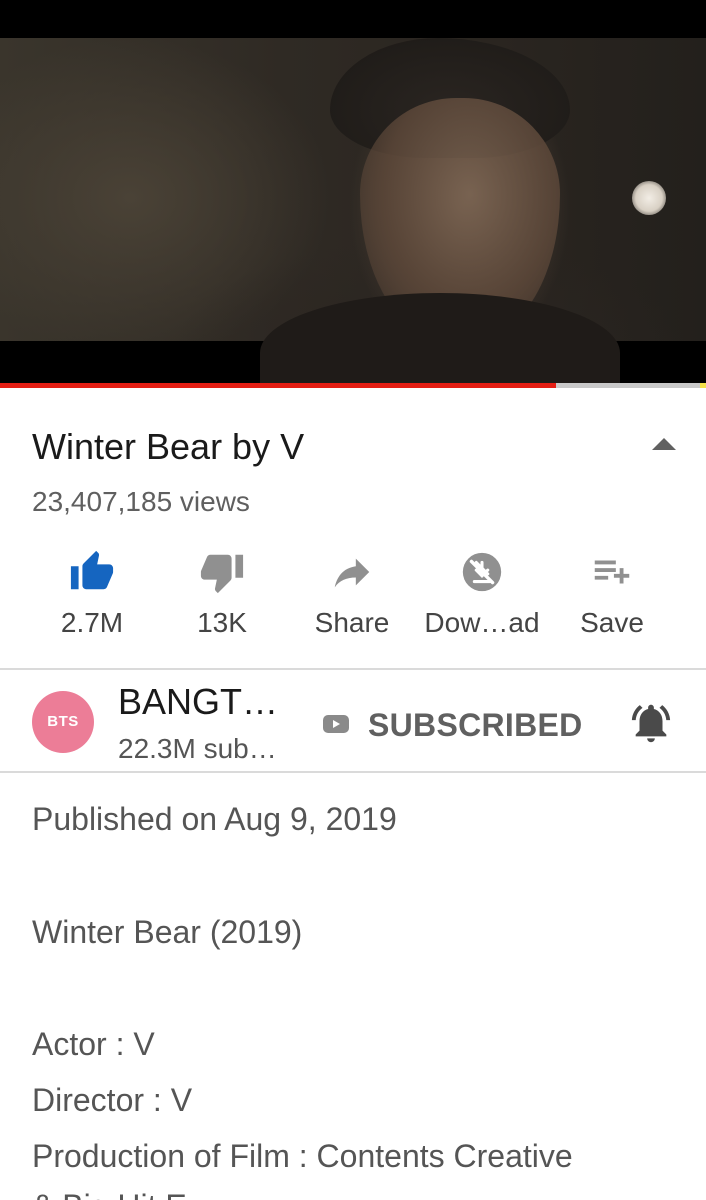 This screenshot has height=1200, width=706. What do you see at coordinates (92, 595) in the screenshot?
I see `like-button: 2.7M` at bounding box center [92, 595].